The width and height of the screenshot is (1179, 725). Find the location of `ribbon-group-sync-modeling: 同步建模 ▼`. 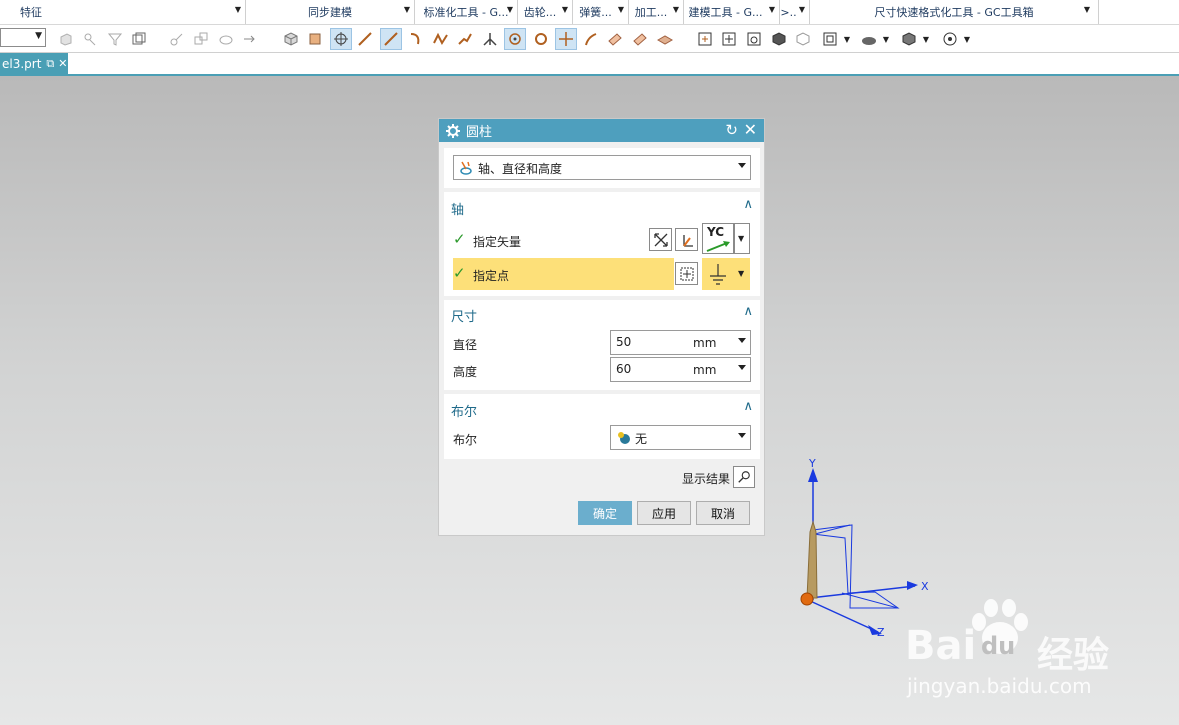

ribbon-group-sync-modeling: 同步建模 ▼ is located at coordinates (330, 12).